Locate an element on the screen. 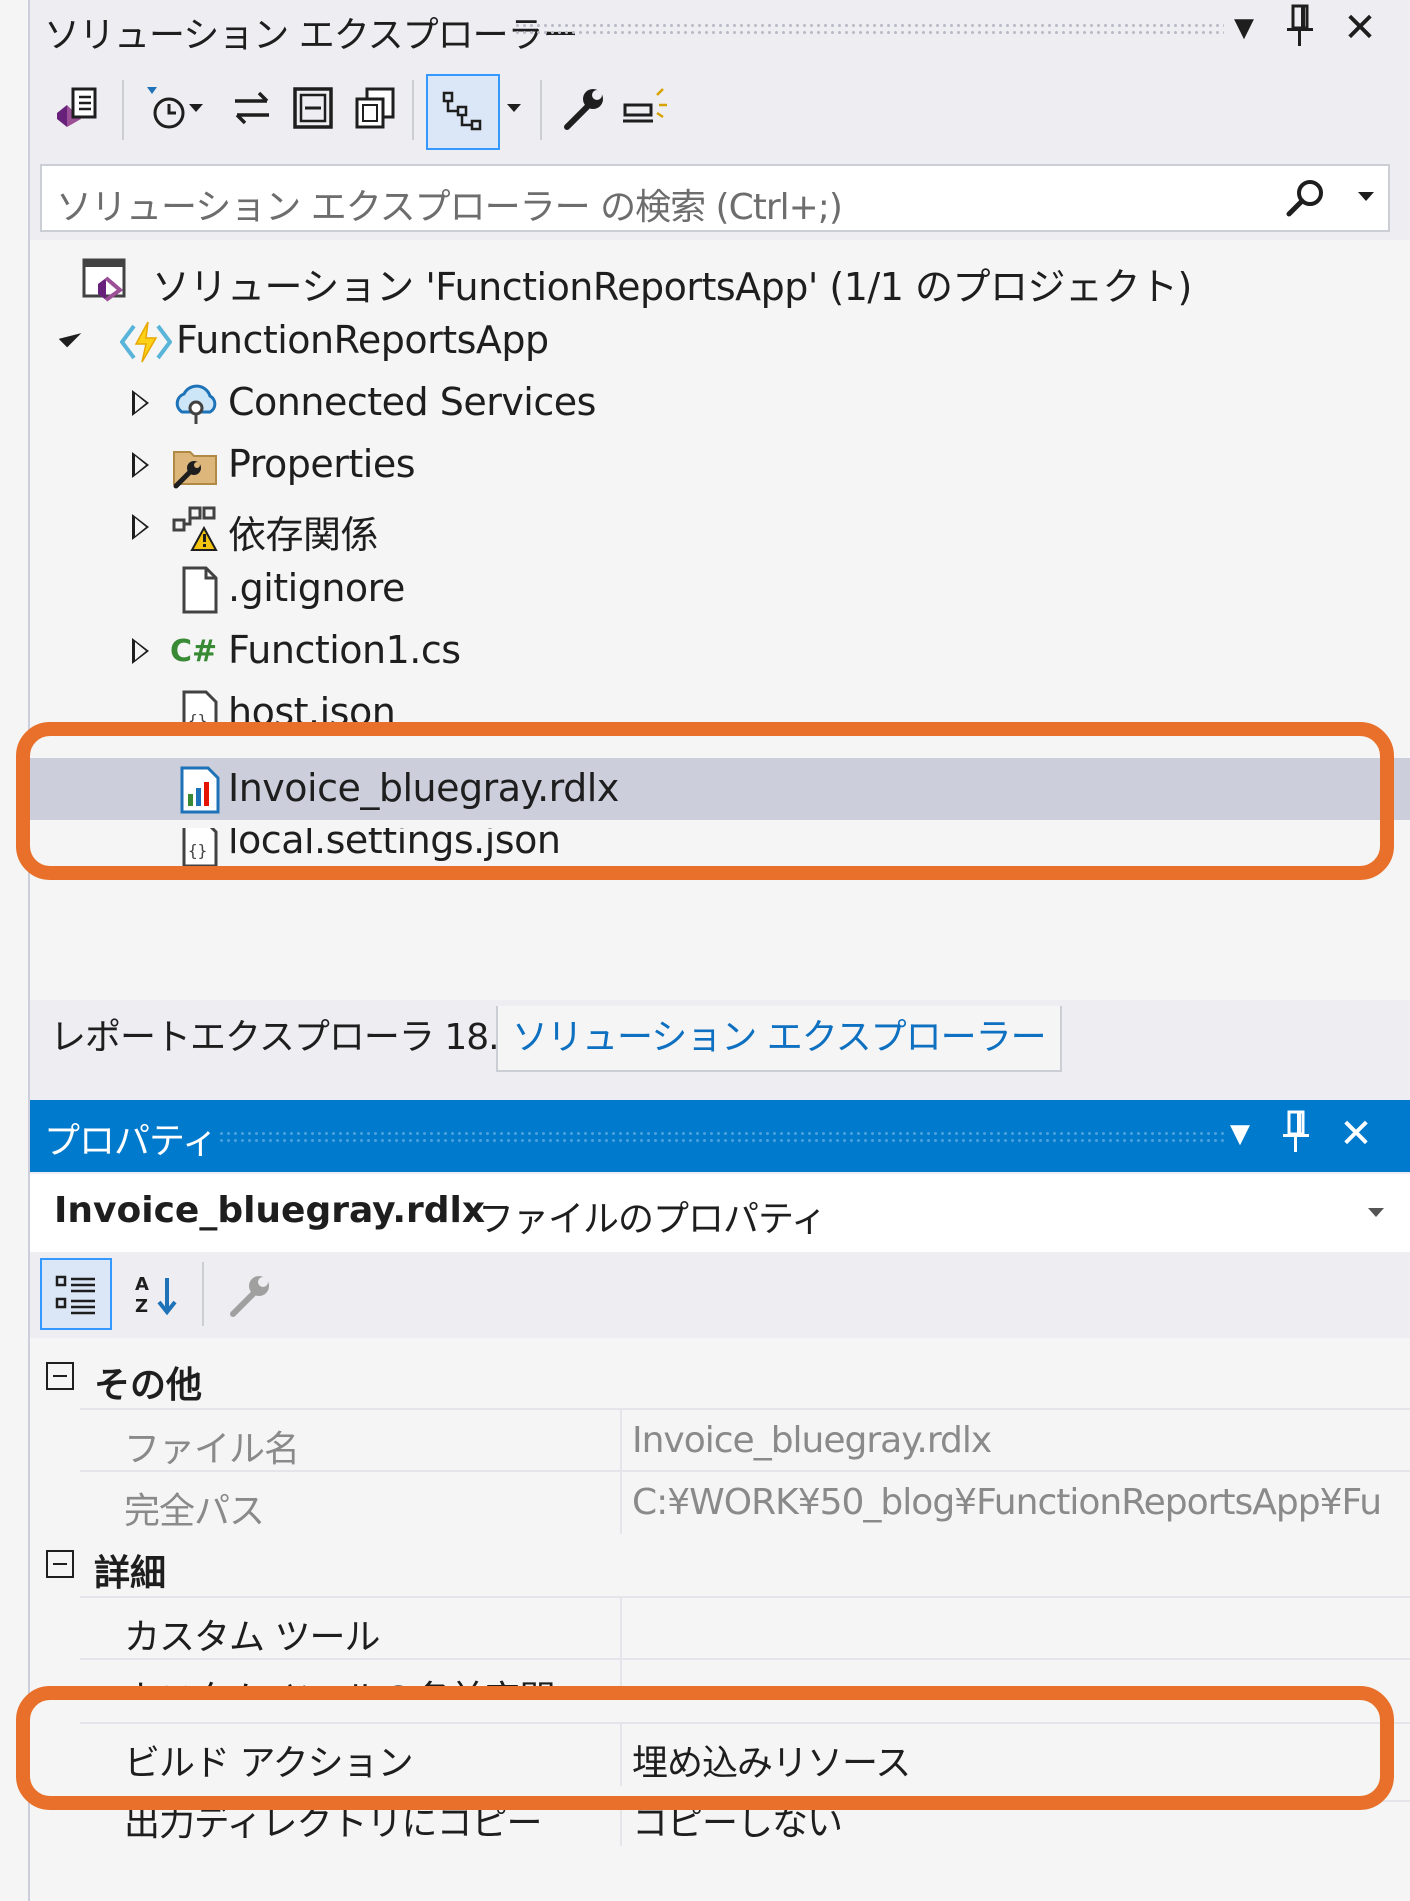 The height and width of the screenshot is (1901, 1410). tree-item-gitignore: .gitignore is located at coordinates (720, 589).